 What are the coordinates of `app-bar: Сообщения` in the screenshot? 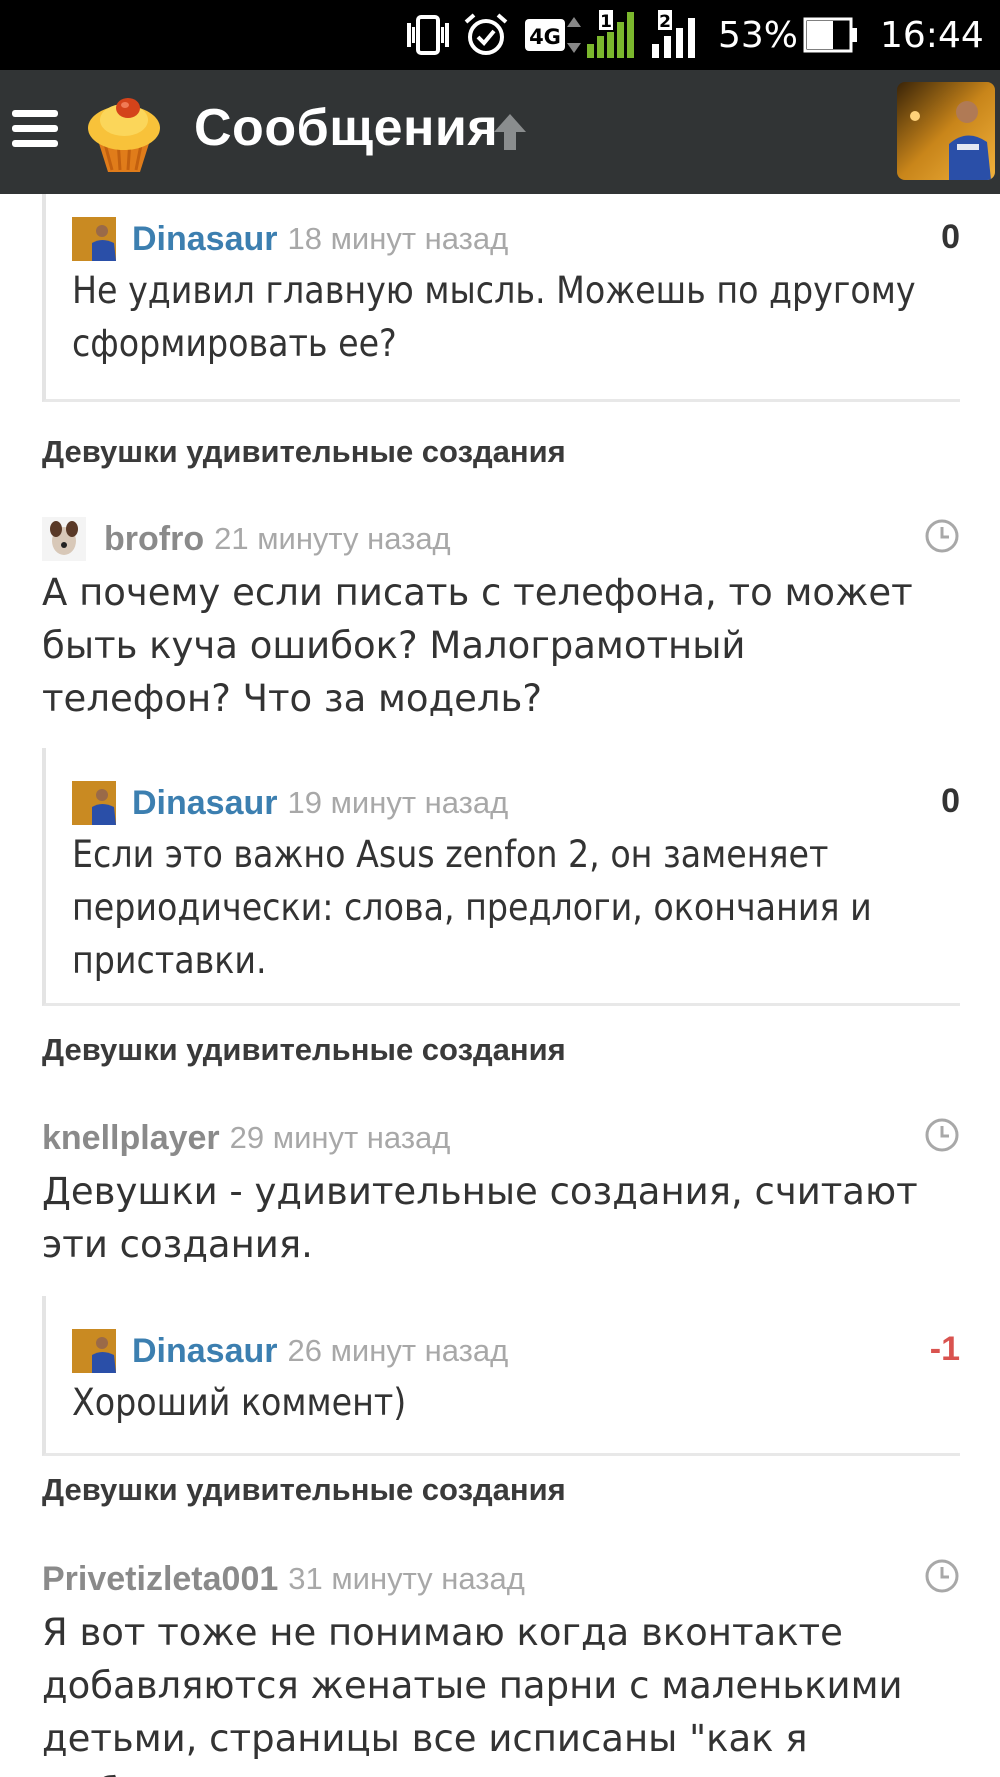 It's located at (500, 132).